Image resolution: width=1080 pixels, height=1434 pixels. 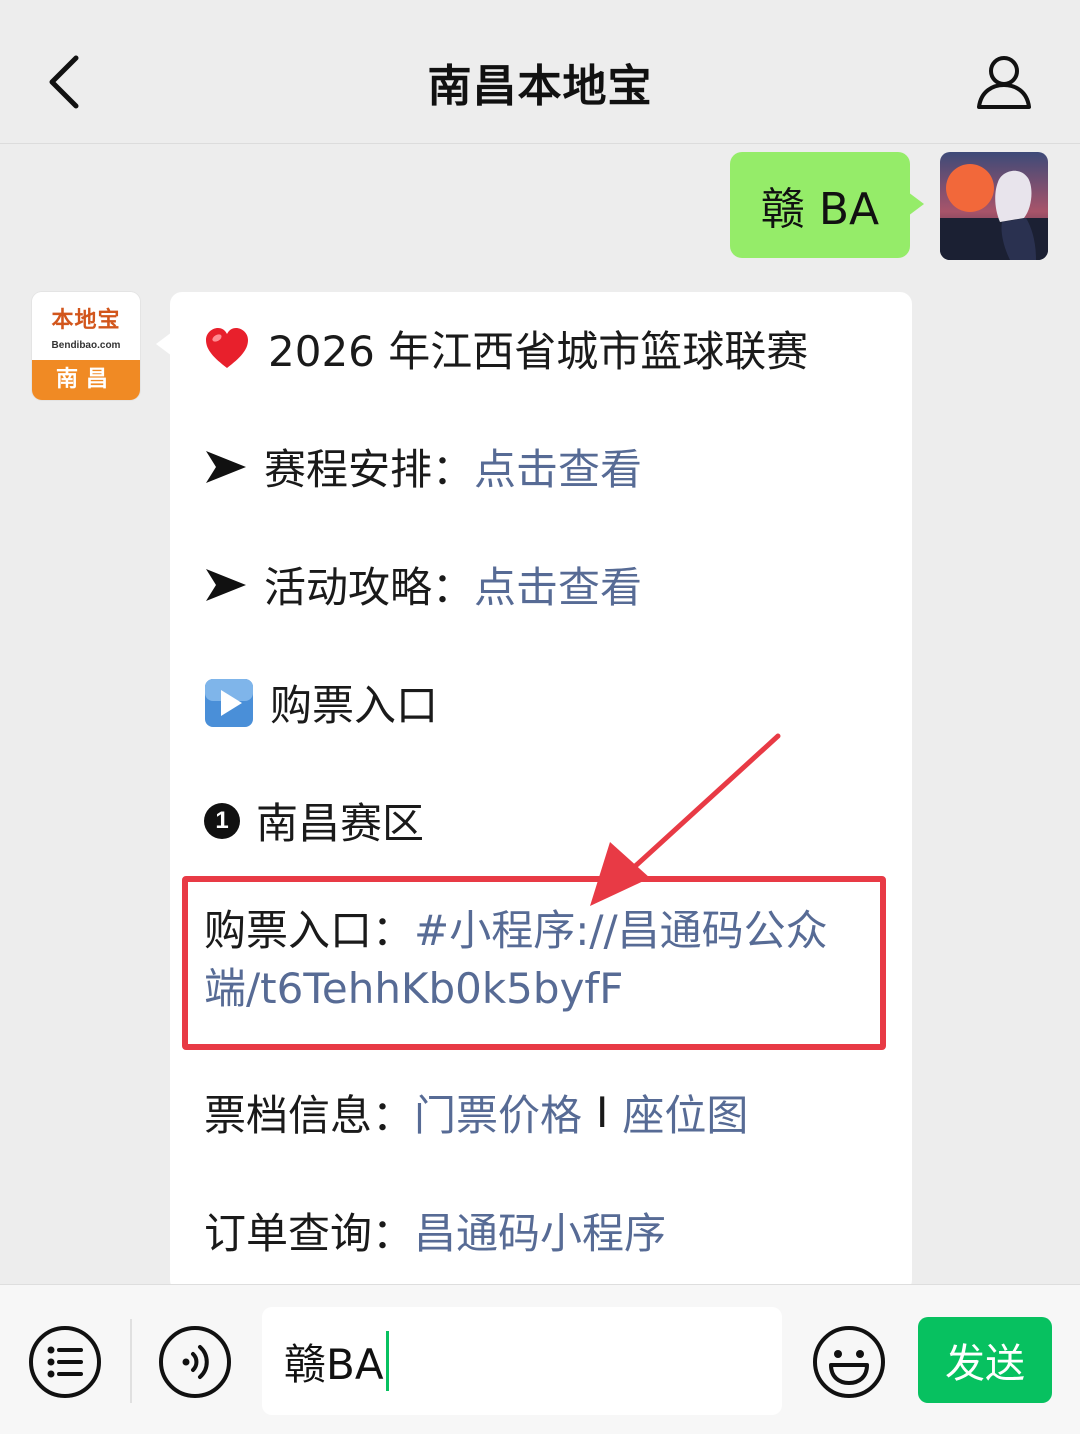 What do you see at coordinates (229, 702) in the screenshot?
I see `play-button-icon` at bounding box center [229, 702].